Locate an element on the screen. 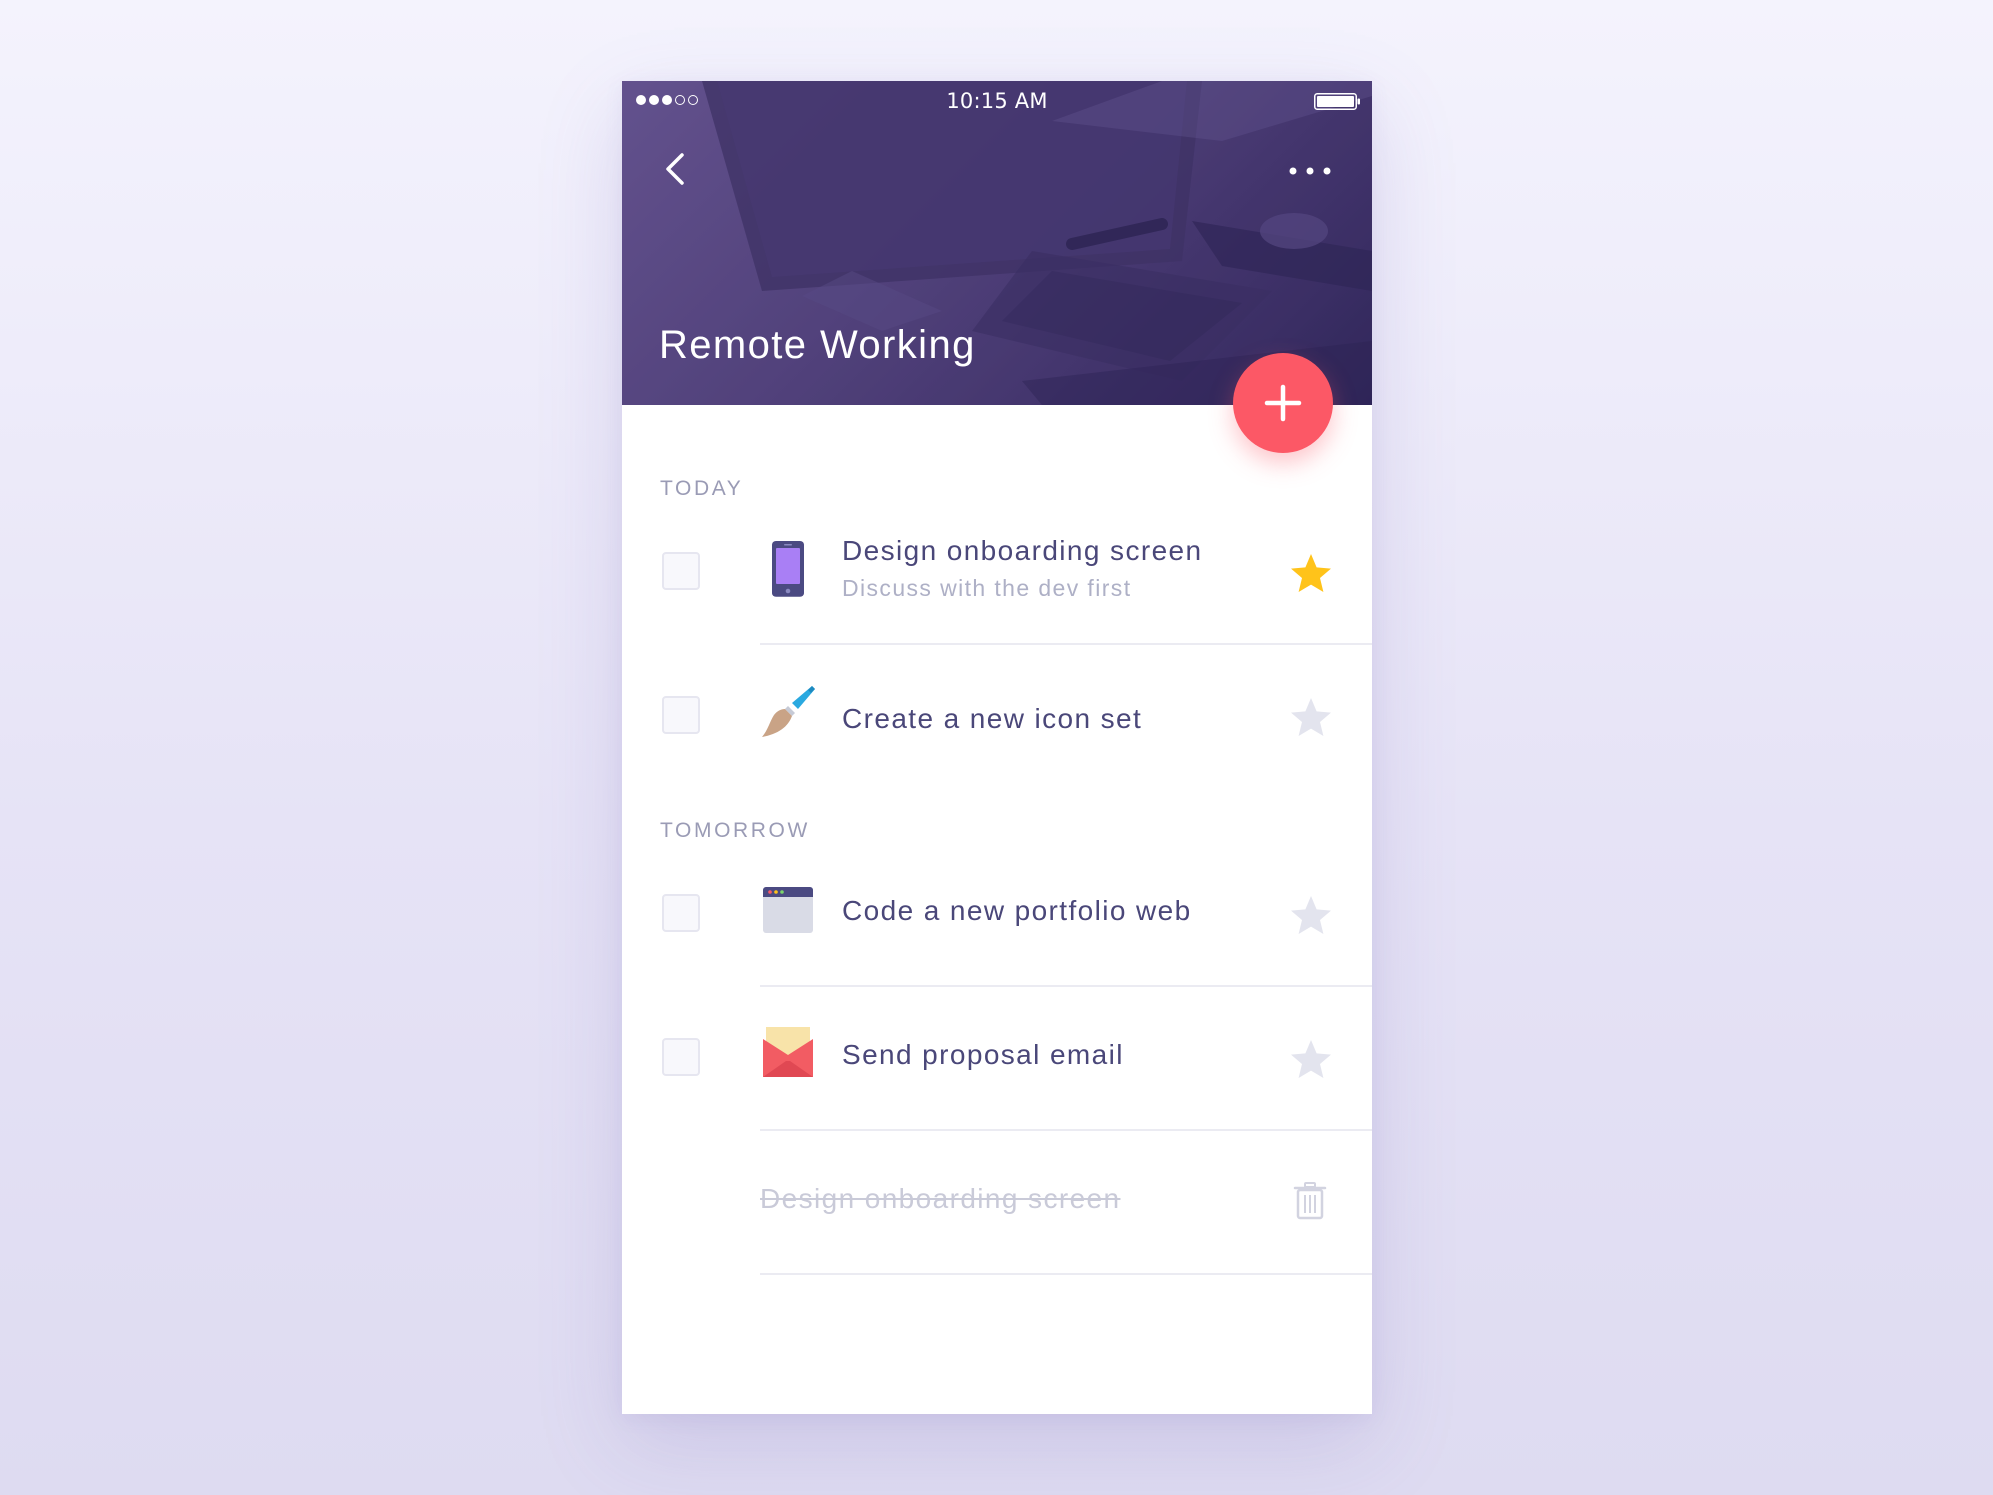 The height and width of the screenshot is (1495, 1993). plus-icon is located at coordinates (1283, 403).